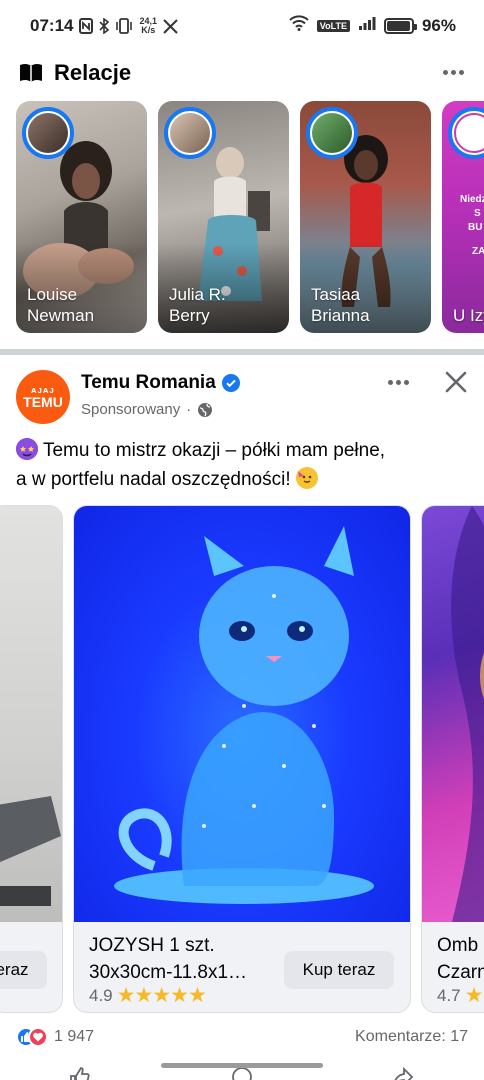  What do you see at coordinates (52, 294) in the screenshot?
I see `story-name-line1: Louise` at bounding box center [52, 294].